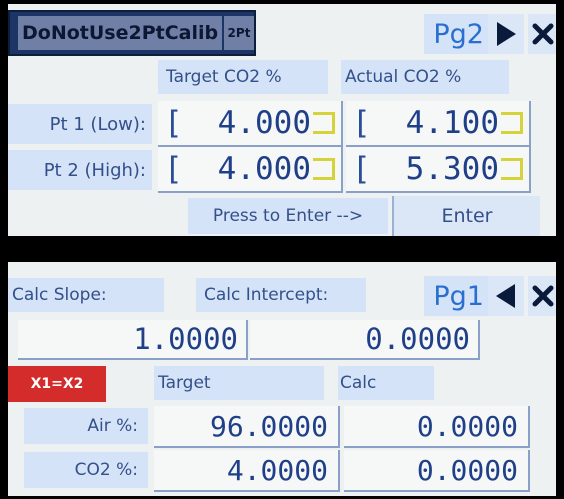  Describe the element at coordinates (466, 216) in the screenshot. I see `enter-button: Enter` at that location.